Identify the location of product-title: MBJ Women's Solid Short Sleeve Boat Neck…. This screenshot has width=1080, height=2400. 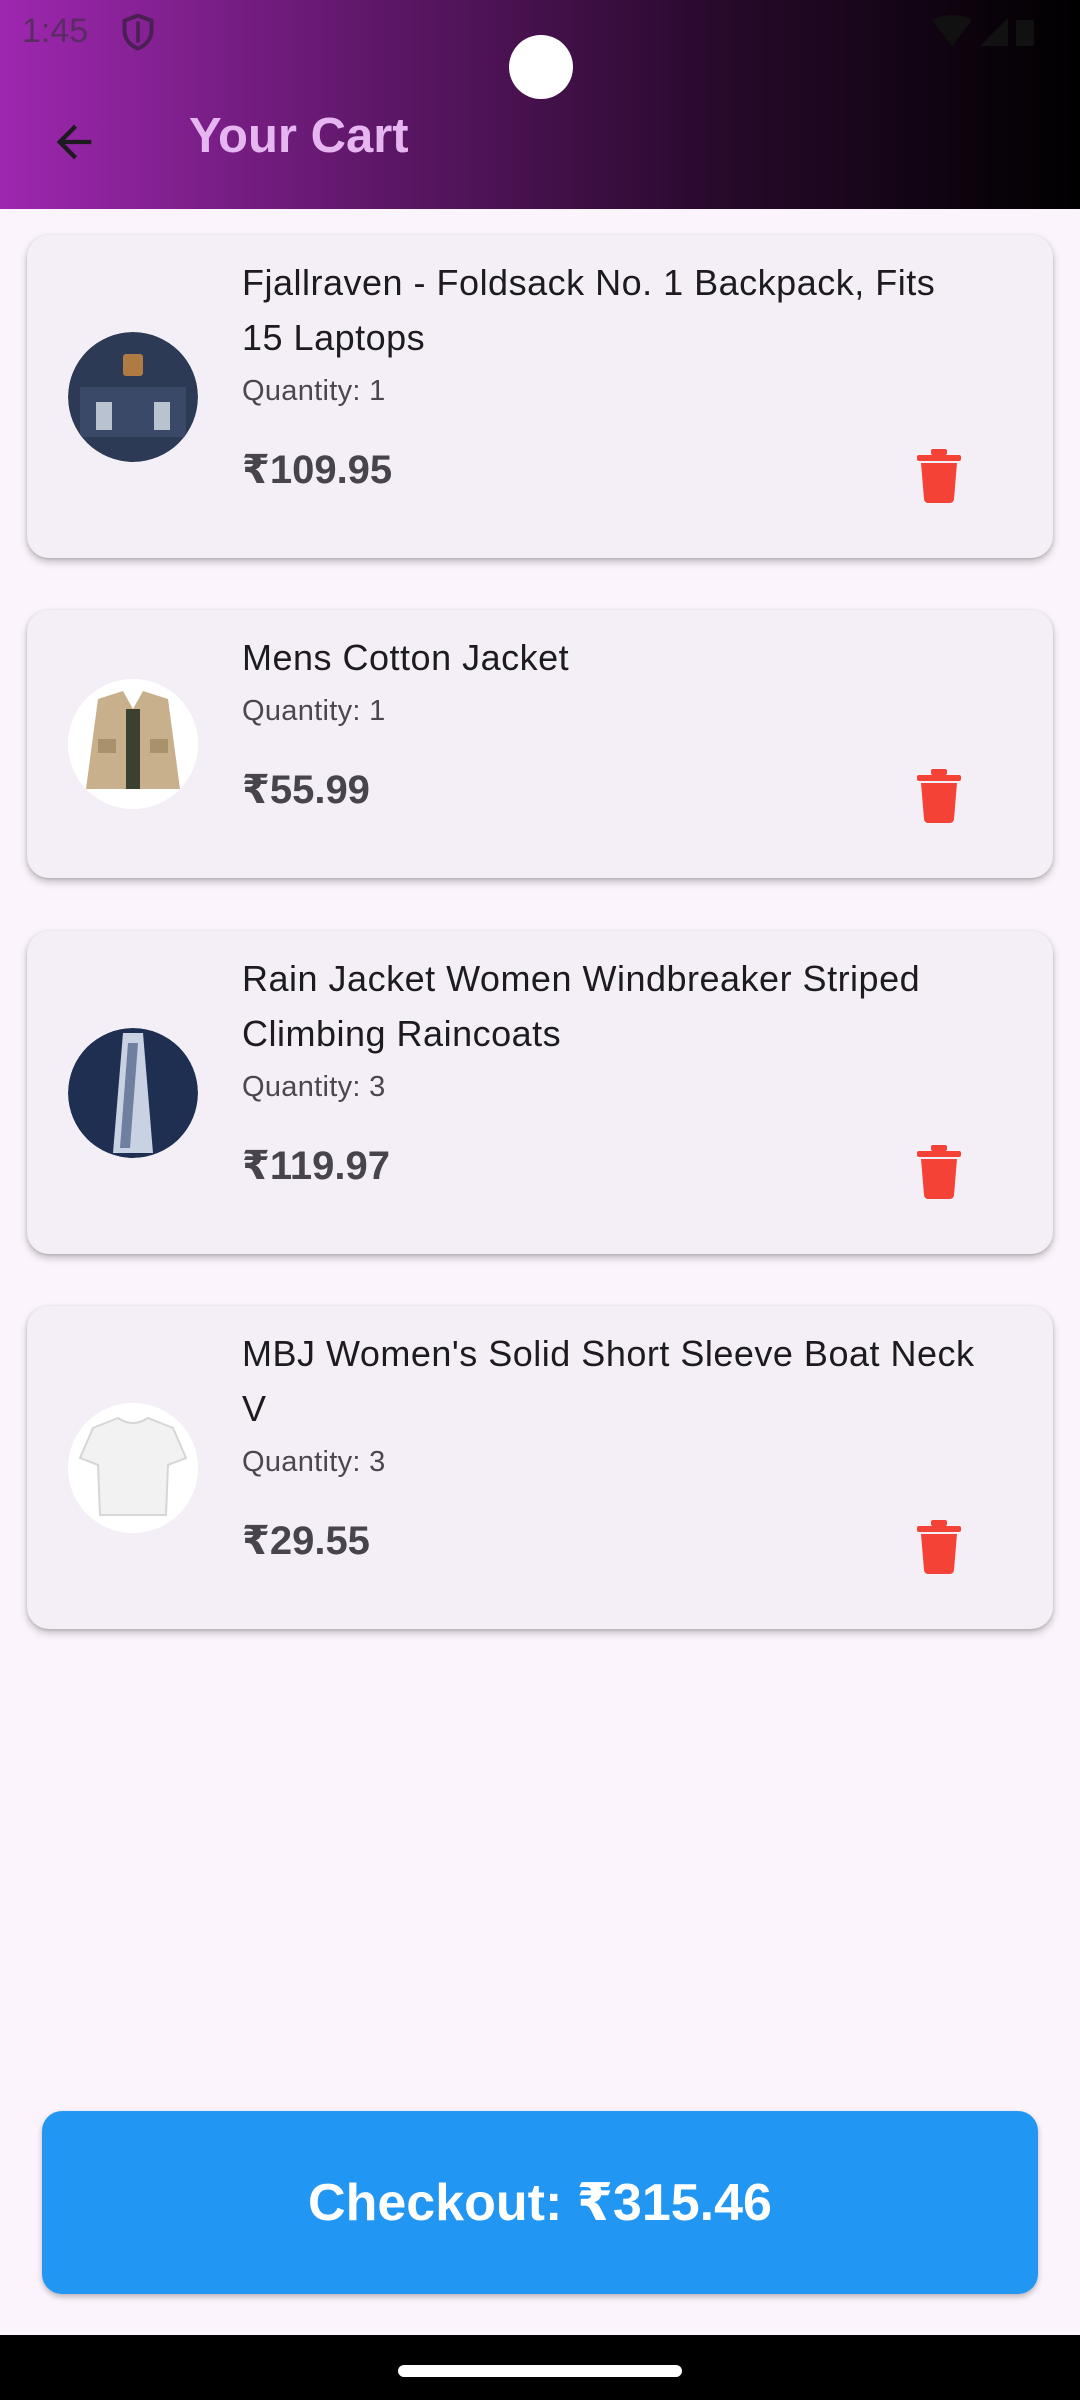
(608, 1381).